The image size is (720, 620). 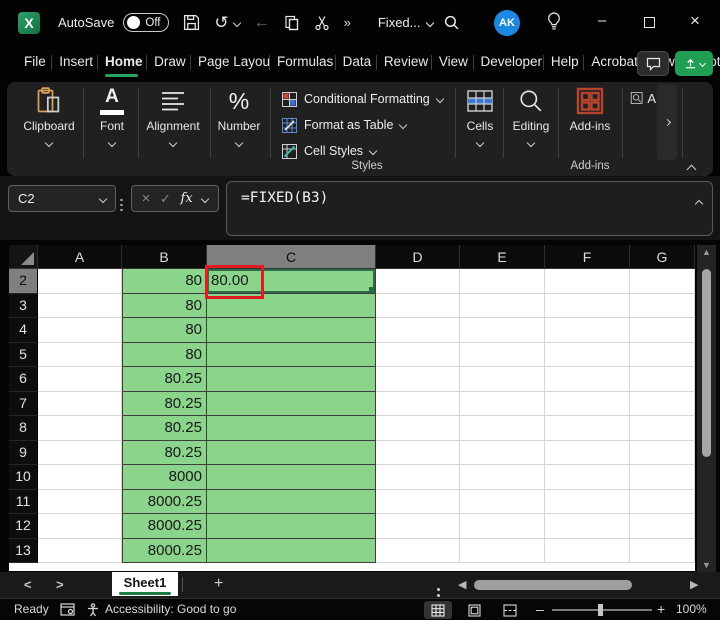 I want to click on column-header-G: G, so click(x=662, y=257).